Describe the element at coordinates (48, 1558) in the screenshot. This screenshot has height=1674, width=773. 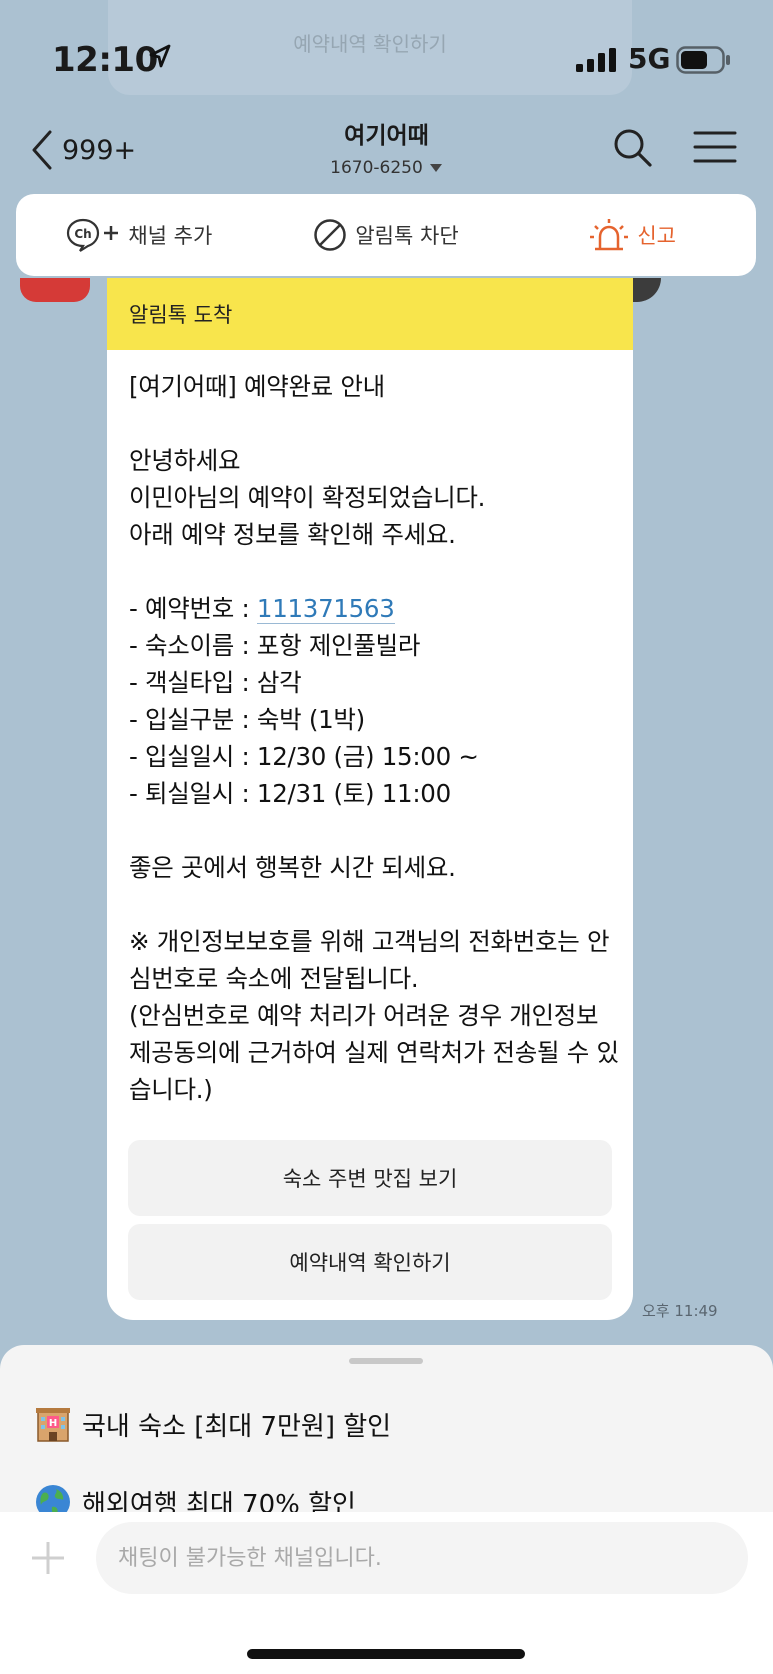
I see `plus-icon` at that location.